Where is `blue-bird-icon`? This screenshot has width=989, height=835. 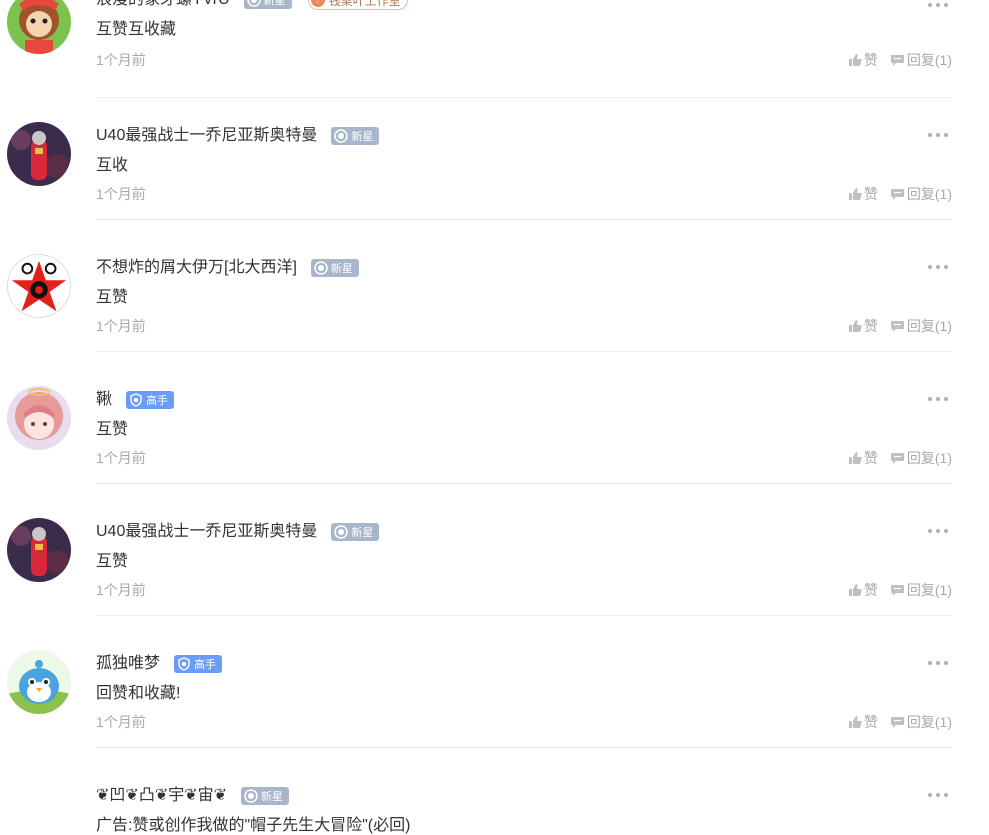
blue-bird-icon is located at coordinates (39, 682).